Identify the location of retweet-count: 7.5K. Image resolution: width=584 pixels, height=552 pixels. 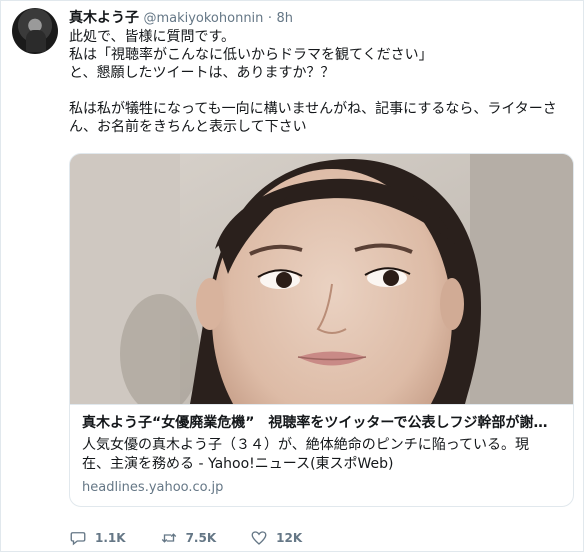
(201, 538).